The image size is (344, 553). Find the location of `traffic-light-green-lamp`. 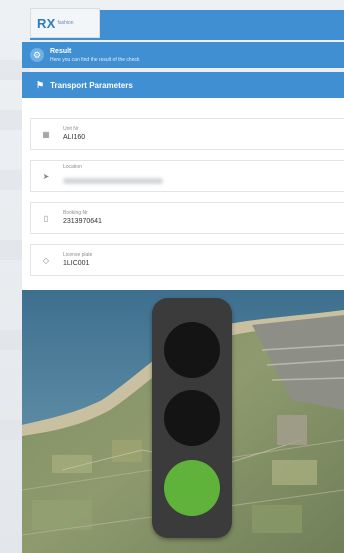

traffic-light-green-lamp is located at coordinates (192, 488).